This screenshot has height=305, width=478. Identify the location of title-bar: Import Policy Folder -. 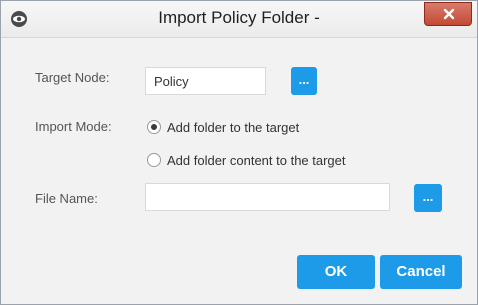
(239, 19).